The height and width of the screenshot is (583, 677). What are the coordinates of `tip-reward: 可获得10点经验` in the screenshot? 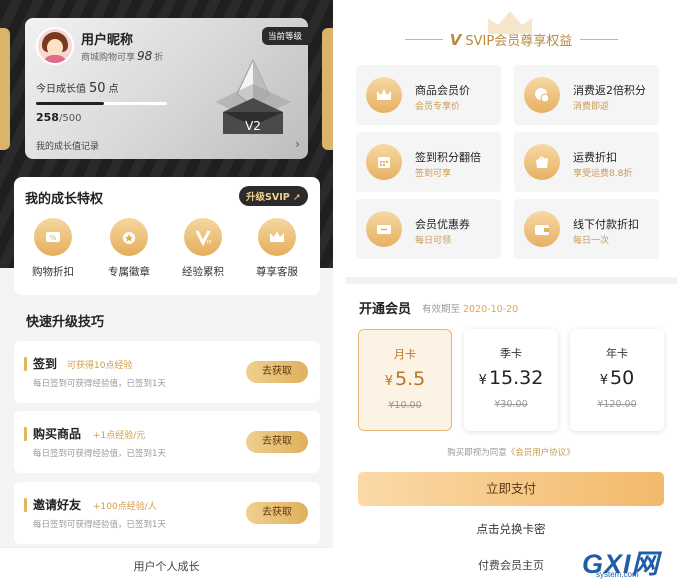 It's located at (100, 366).